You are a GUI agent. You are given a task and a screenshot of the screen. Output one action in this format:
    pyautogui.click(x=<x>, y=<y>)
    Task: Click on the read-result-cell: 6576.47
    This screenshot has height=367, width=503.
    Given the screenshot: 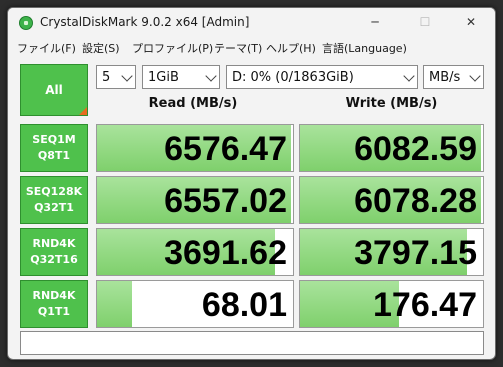 What is the action you would take?
    pyautogui.click(x=195, y=148)
    